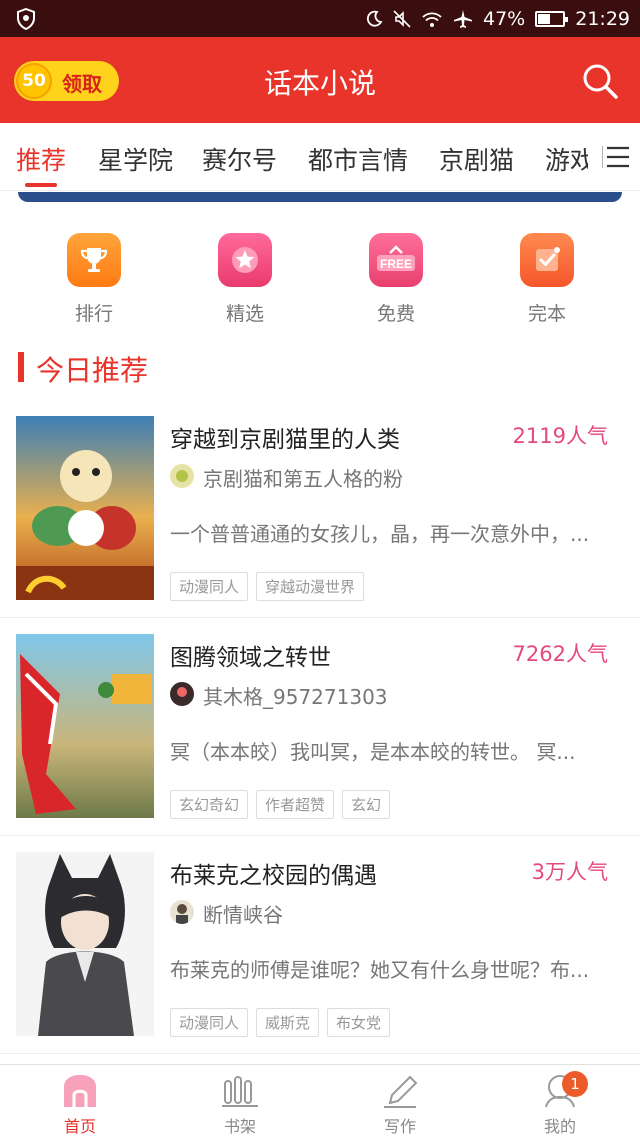  Describe the element at coordinates (295, 695) in the screenshot. I see `author-name: 其木格_957271303` at that location.